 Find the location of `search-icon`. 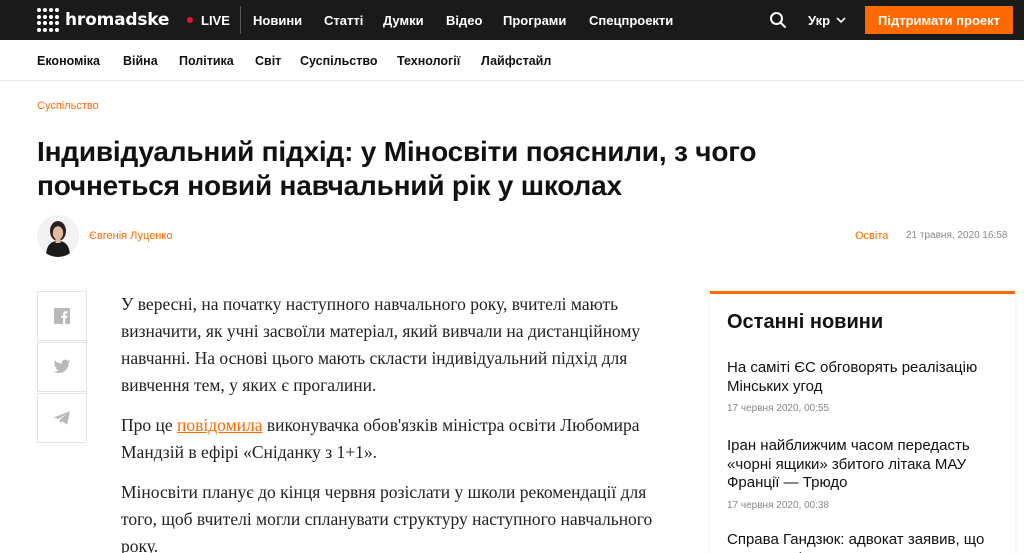

search-icon is located at coordinates (778, 20).